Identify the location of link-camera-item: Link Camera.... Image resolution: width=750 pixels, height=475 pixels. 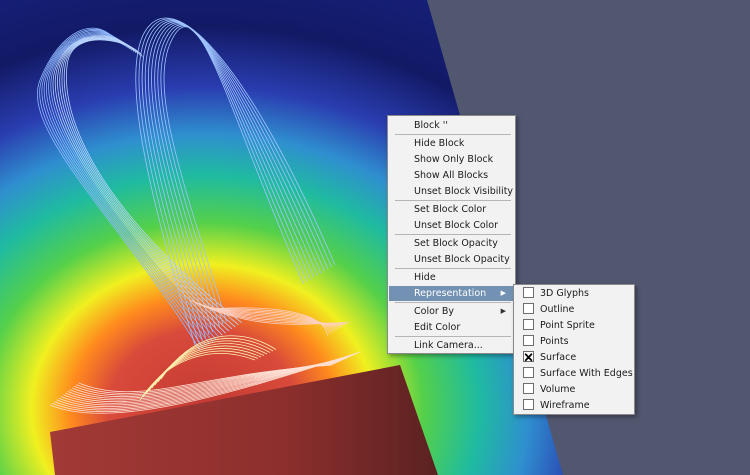
(451, 345).